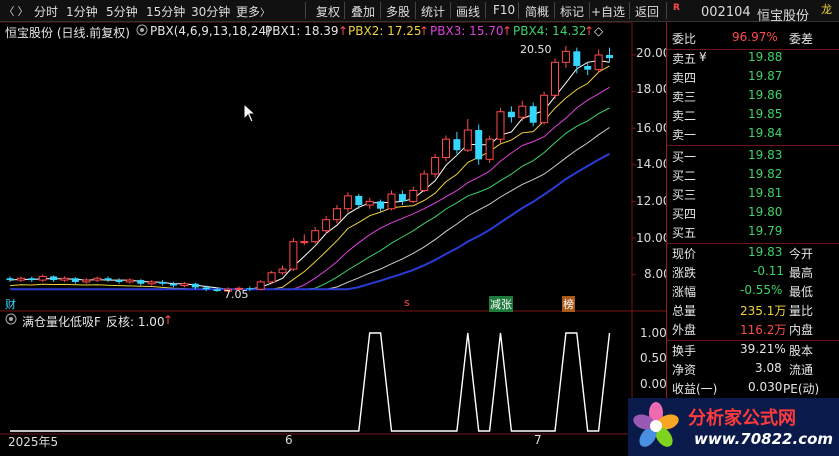 The width and height of the screenshot is (839, 456). Describe the element at coordinates (753, 194) in the screenshot. I see `buy-row: 买三 19.81` at that location.